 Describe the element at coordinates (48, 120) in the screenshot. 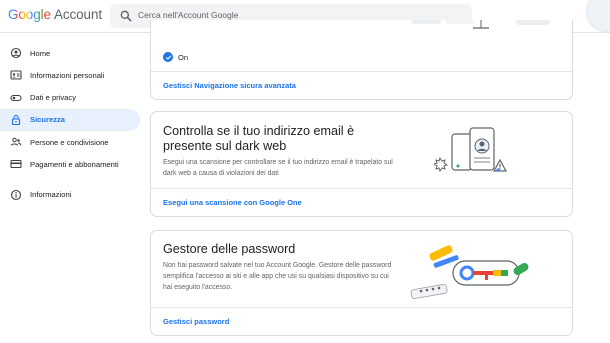

I see `sidebar-item-label: Sicurezza` at that location.